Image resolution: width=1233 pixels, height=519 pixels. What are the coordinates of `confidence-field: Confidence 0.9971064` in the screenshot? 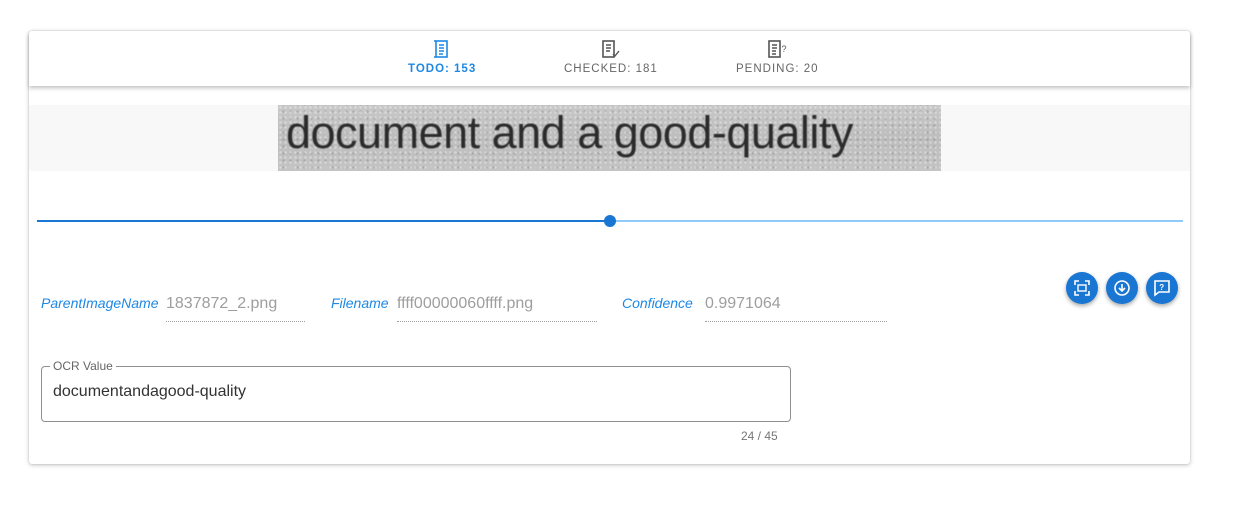 It's located at (755, 308).